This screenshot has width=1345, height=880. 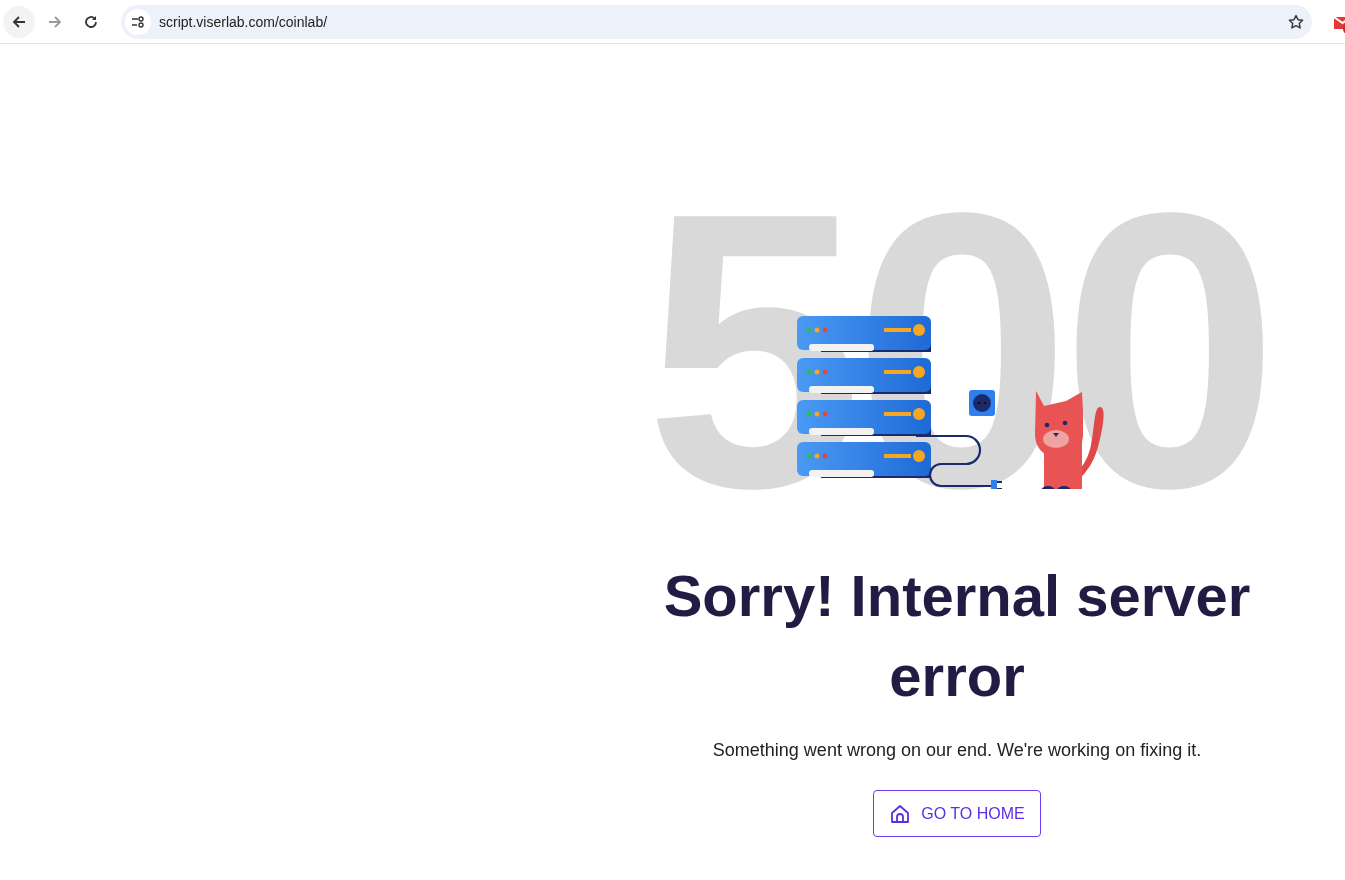 I want to click on site-settings-icon, so click(x=138, y=21).